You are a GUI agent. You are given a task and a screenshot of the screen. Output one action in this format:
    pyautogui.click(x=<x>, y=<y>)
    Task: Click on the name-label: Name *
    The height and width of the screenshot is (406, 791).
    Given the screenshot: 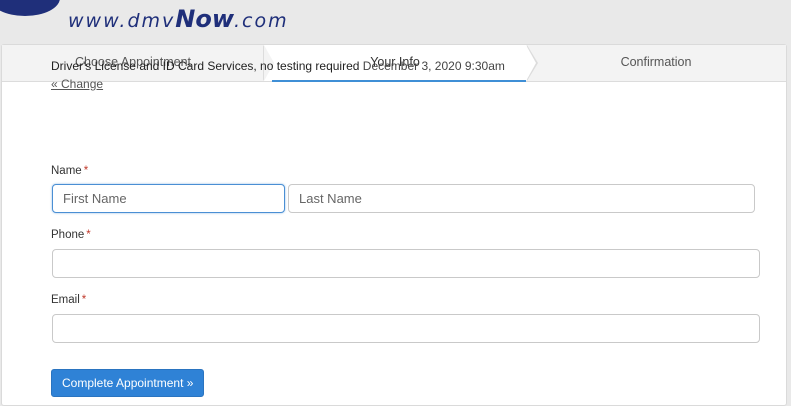 What is the action you would take?
    pyautogui.click(x=70, y=171)
    